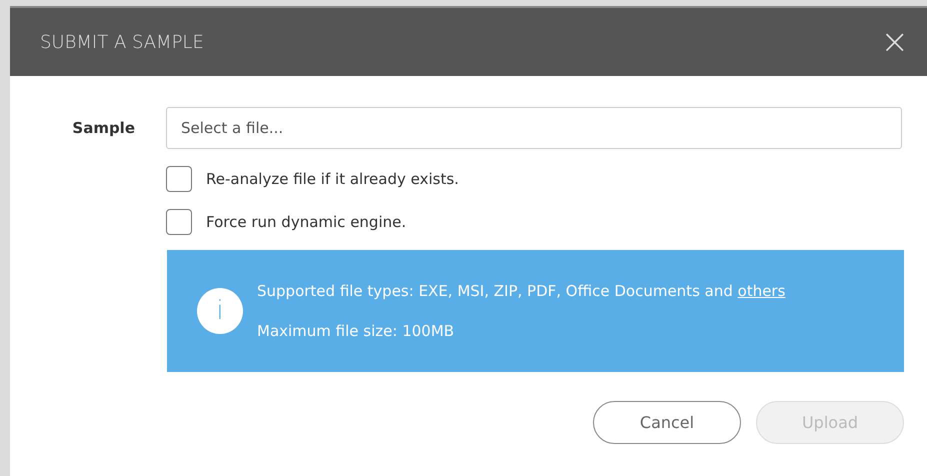 This screenshot has width=927, height=476. I want to click on dialog-title: SUBMIT A SAMPLE, so click(122, 42).